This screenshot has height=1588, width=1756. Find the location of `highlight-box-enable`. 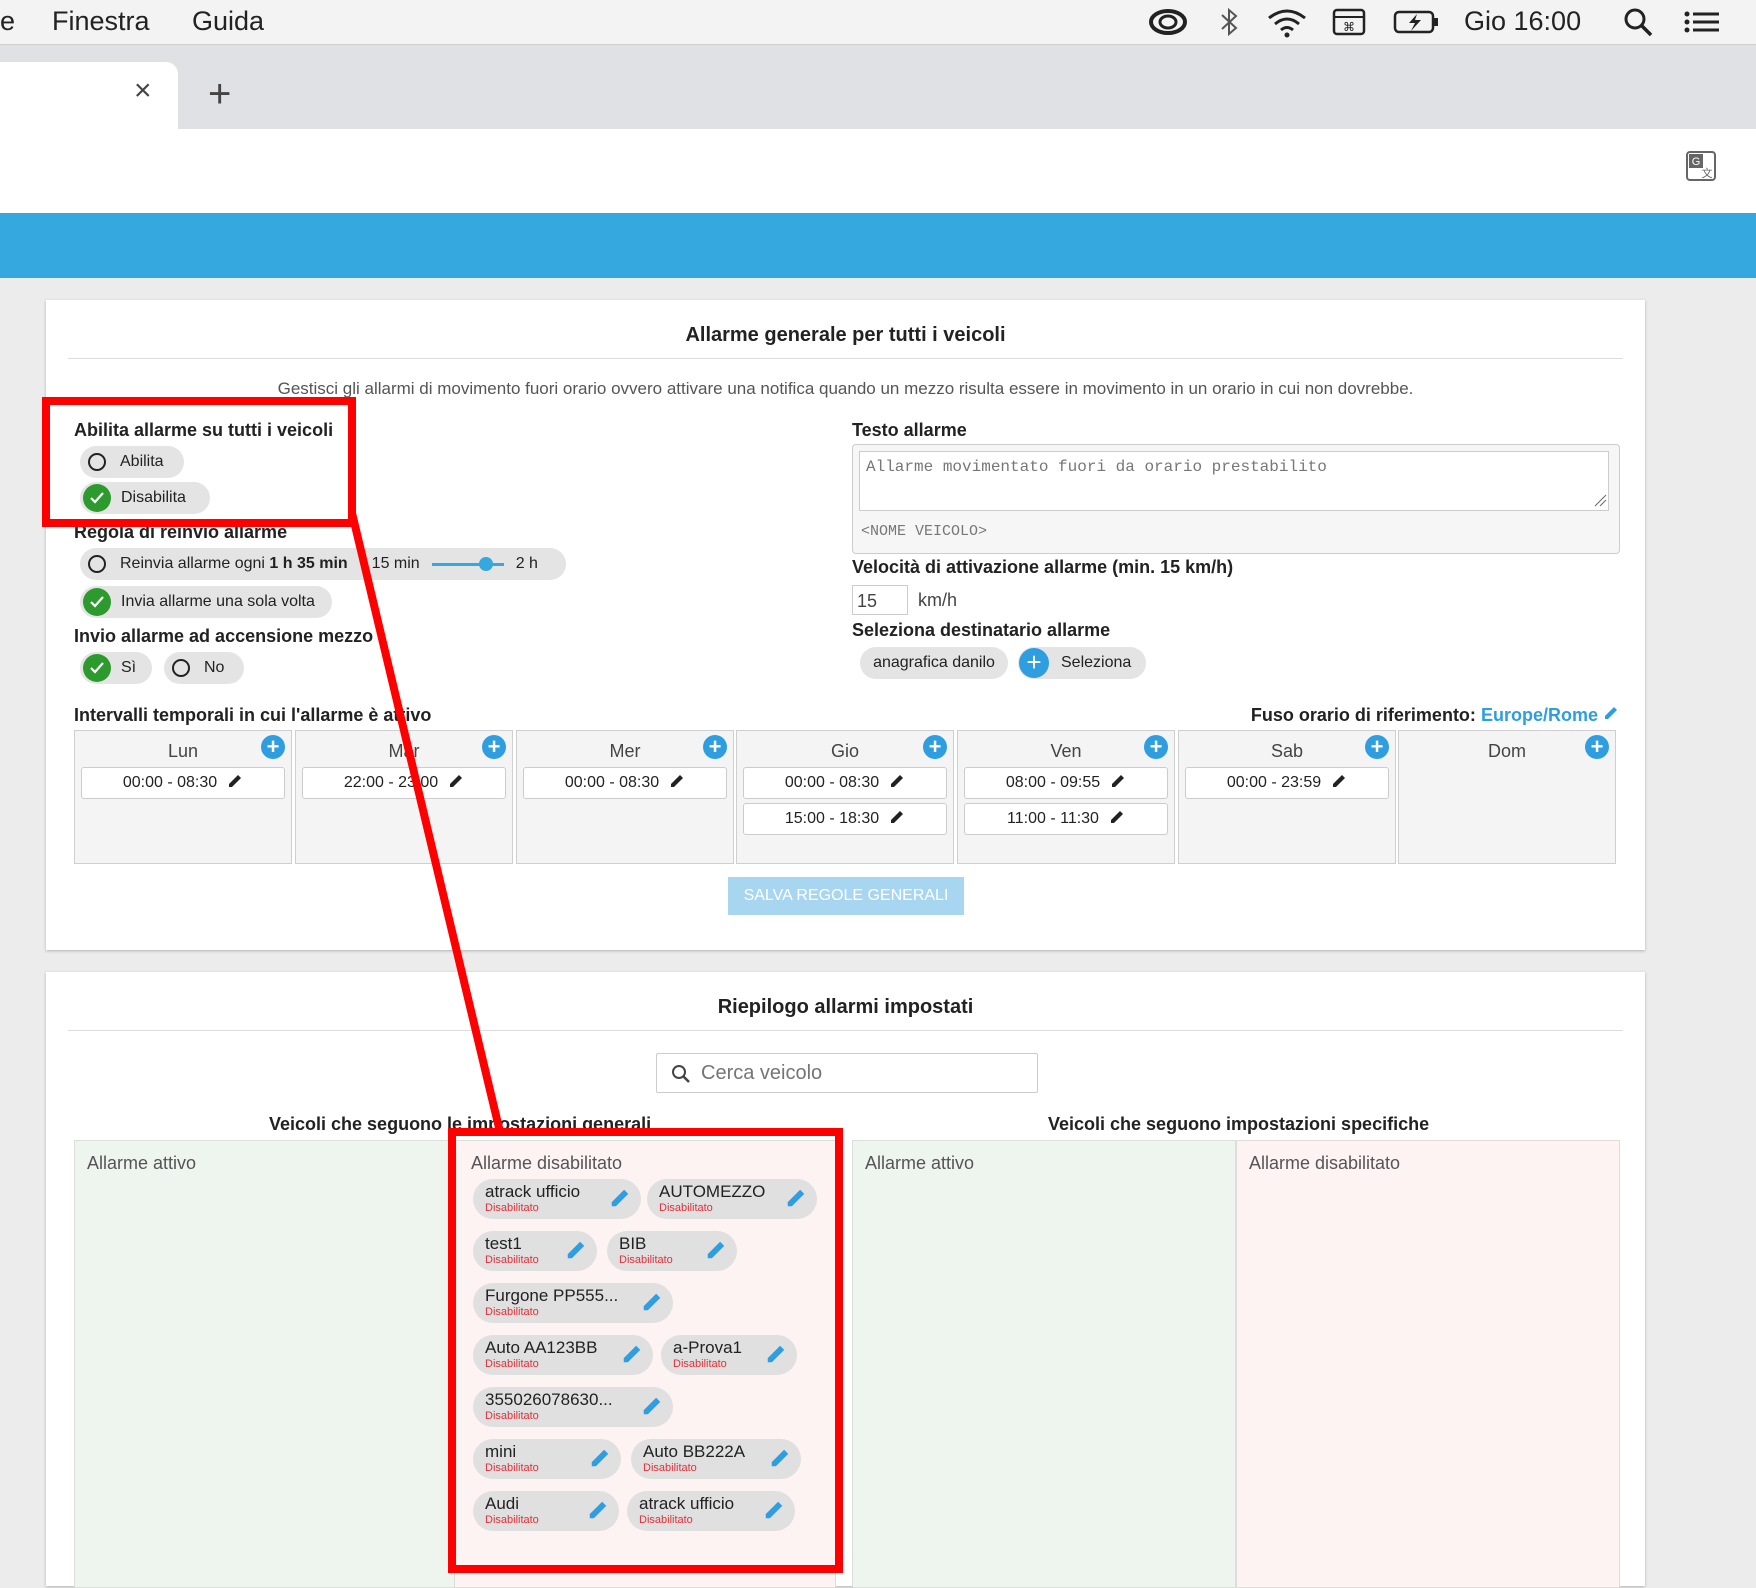

highlight-box-enable is located at coordinates (199, 462).